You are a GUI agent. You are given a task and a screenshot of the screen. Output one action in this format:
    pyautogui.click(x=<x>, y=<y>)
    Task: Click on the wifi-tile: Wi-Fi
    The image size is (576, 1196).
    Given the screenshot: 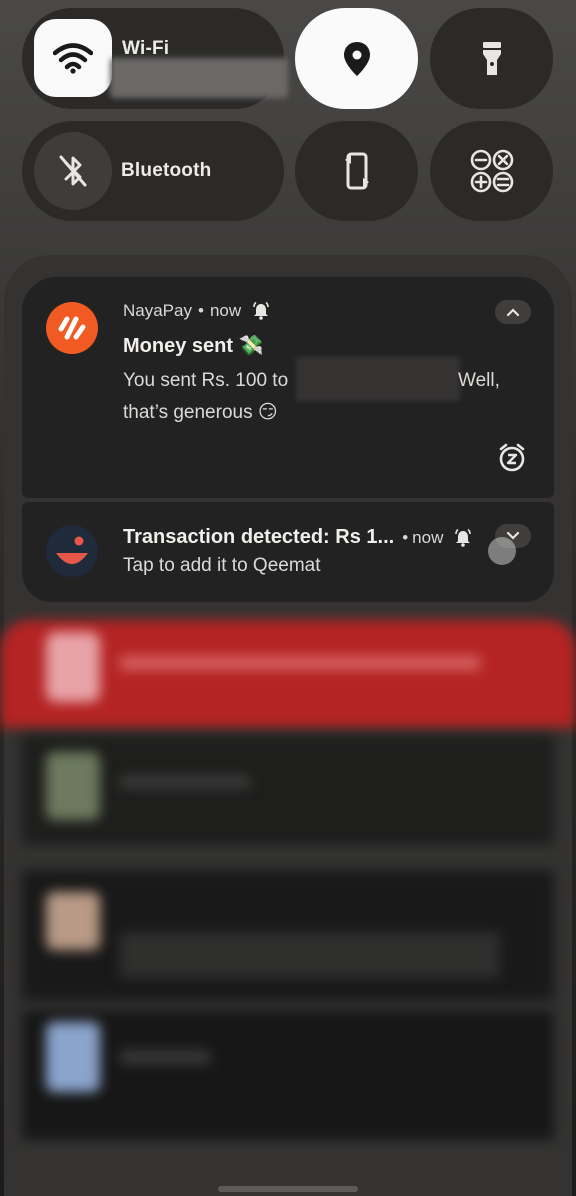 What is the action you would take?
    pyautogui.click(x=155, y=58)
    